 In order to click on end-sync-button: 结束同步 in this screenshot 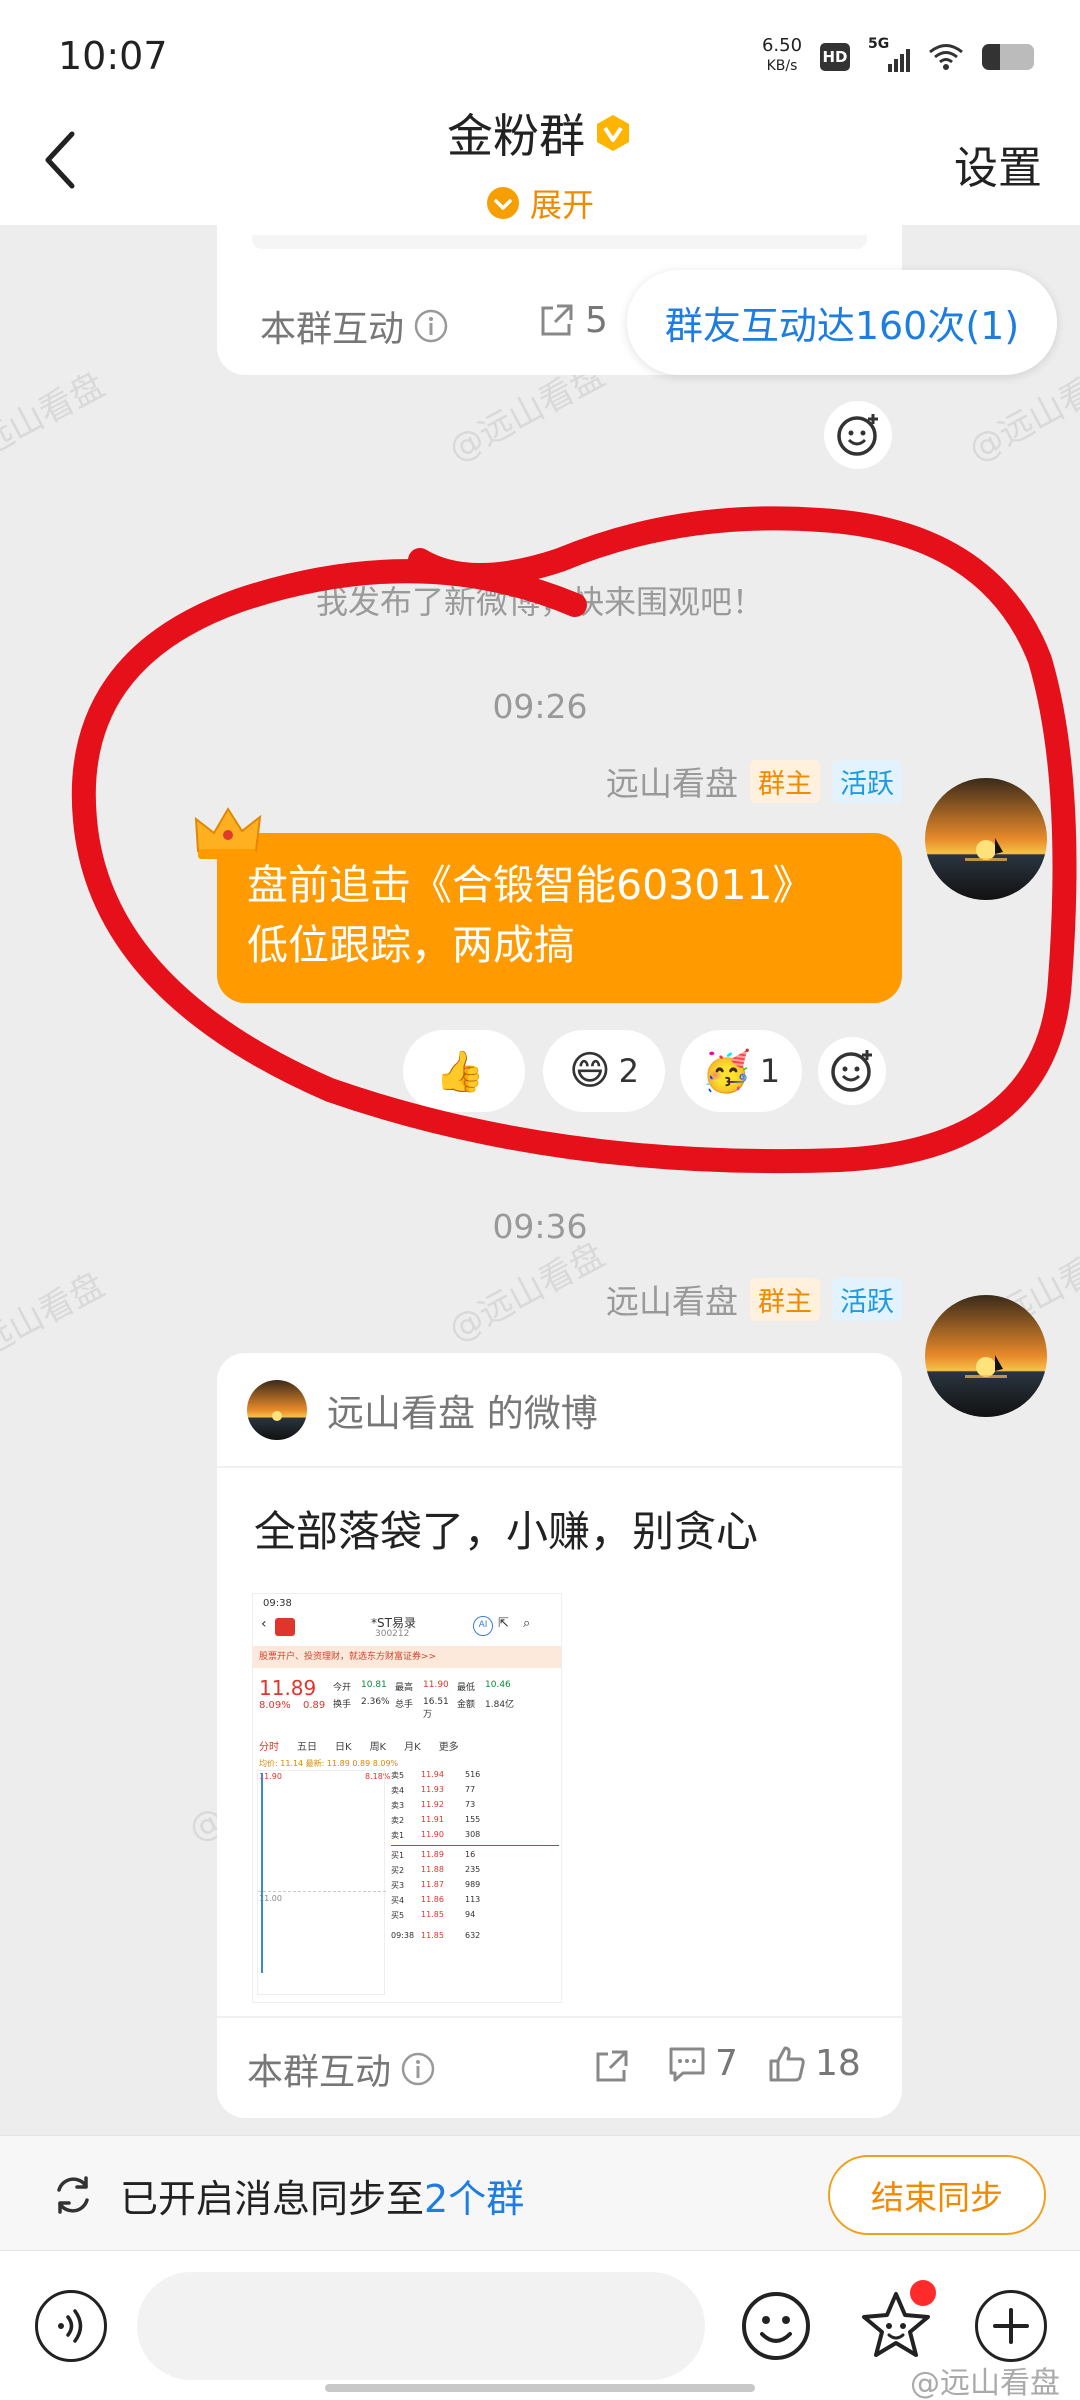, I will do `click(937, 2195)`.